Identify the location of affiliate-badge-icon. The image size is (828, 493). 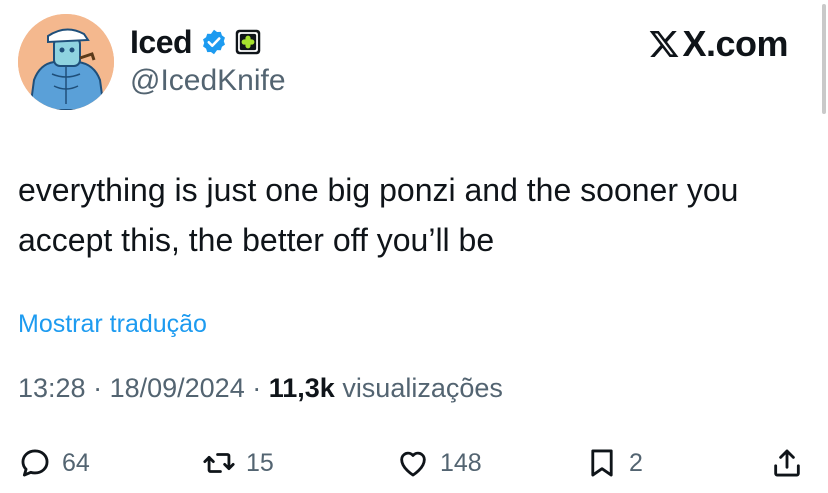
(248, 42).